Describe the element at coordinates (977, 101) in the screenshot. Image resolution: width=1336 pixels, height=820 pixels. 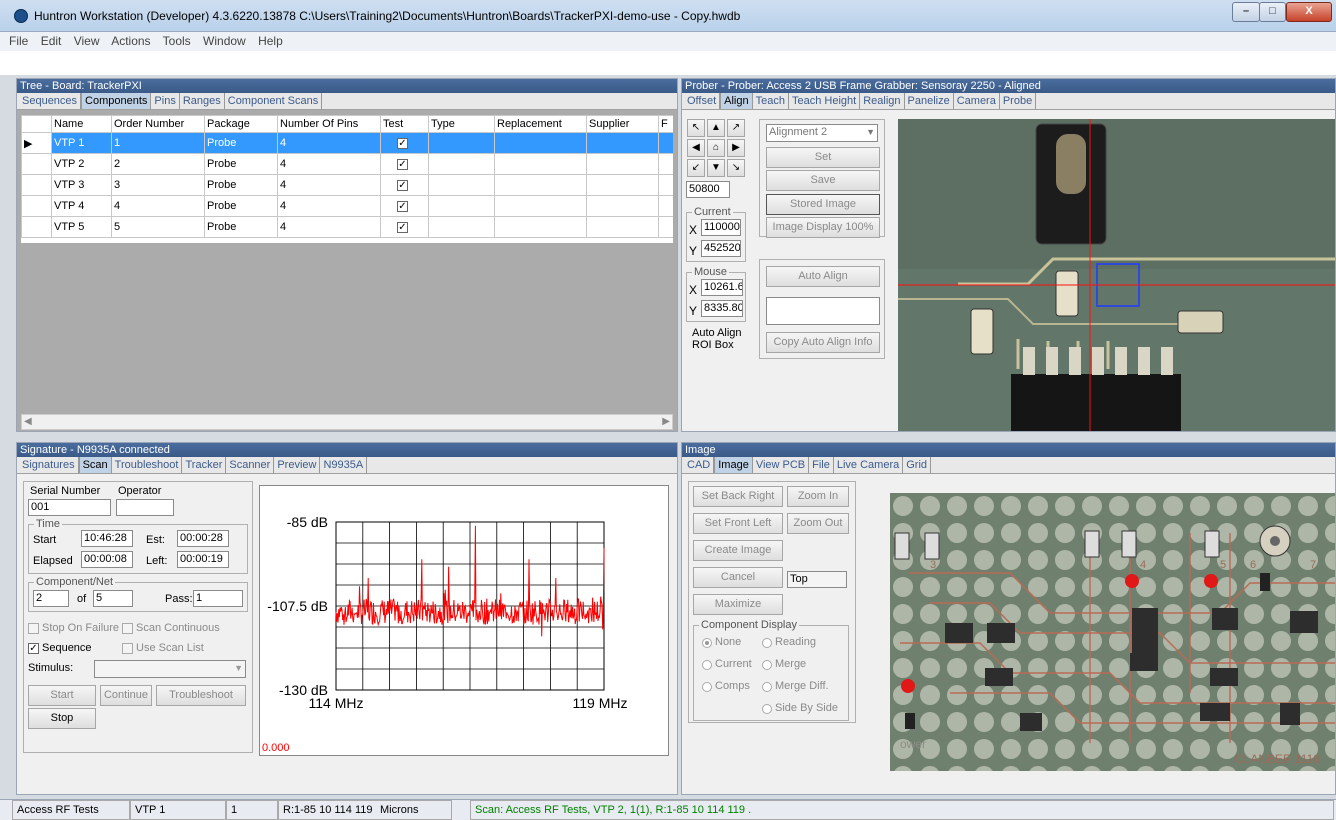
I see `tab-camera: Camera` at that location.